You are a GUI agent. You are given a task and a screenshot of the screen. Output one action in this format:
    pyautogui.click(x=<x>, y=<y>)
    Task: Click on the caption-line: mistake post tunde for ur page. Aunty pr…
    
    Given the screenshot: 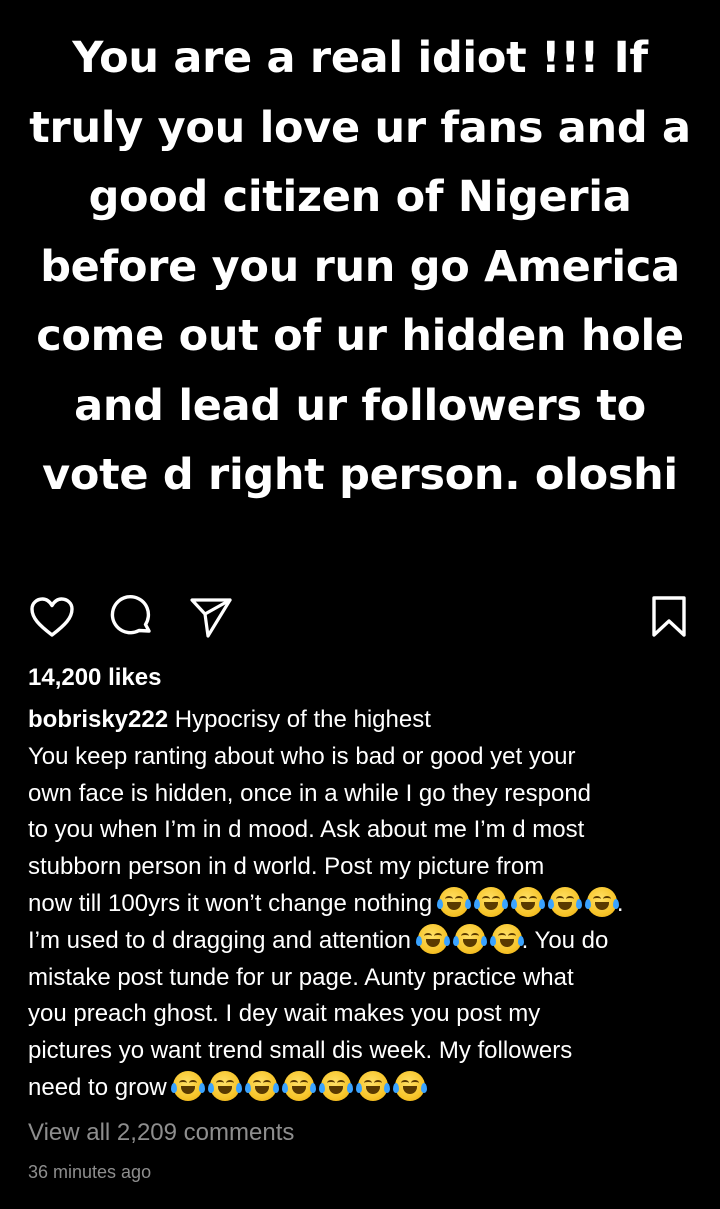 What is the action you would take?
    pyautogui.click(x=301, y=977)
    